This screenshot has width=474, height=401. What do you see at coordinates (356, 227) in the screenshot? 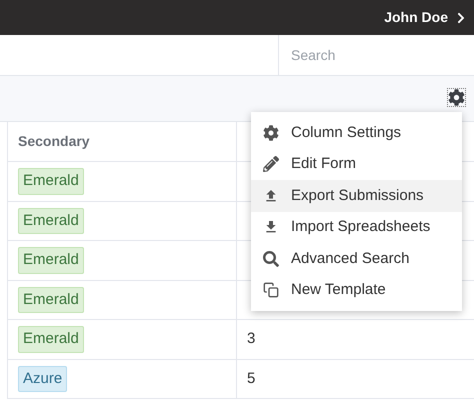
I see `menu-item: Import Spreadsheets` at bounding box center [356, 227].